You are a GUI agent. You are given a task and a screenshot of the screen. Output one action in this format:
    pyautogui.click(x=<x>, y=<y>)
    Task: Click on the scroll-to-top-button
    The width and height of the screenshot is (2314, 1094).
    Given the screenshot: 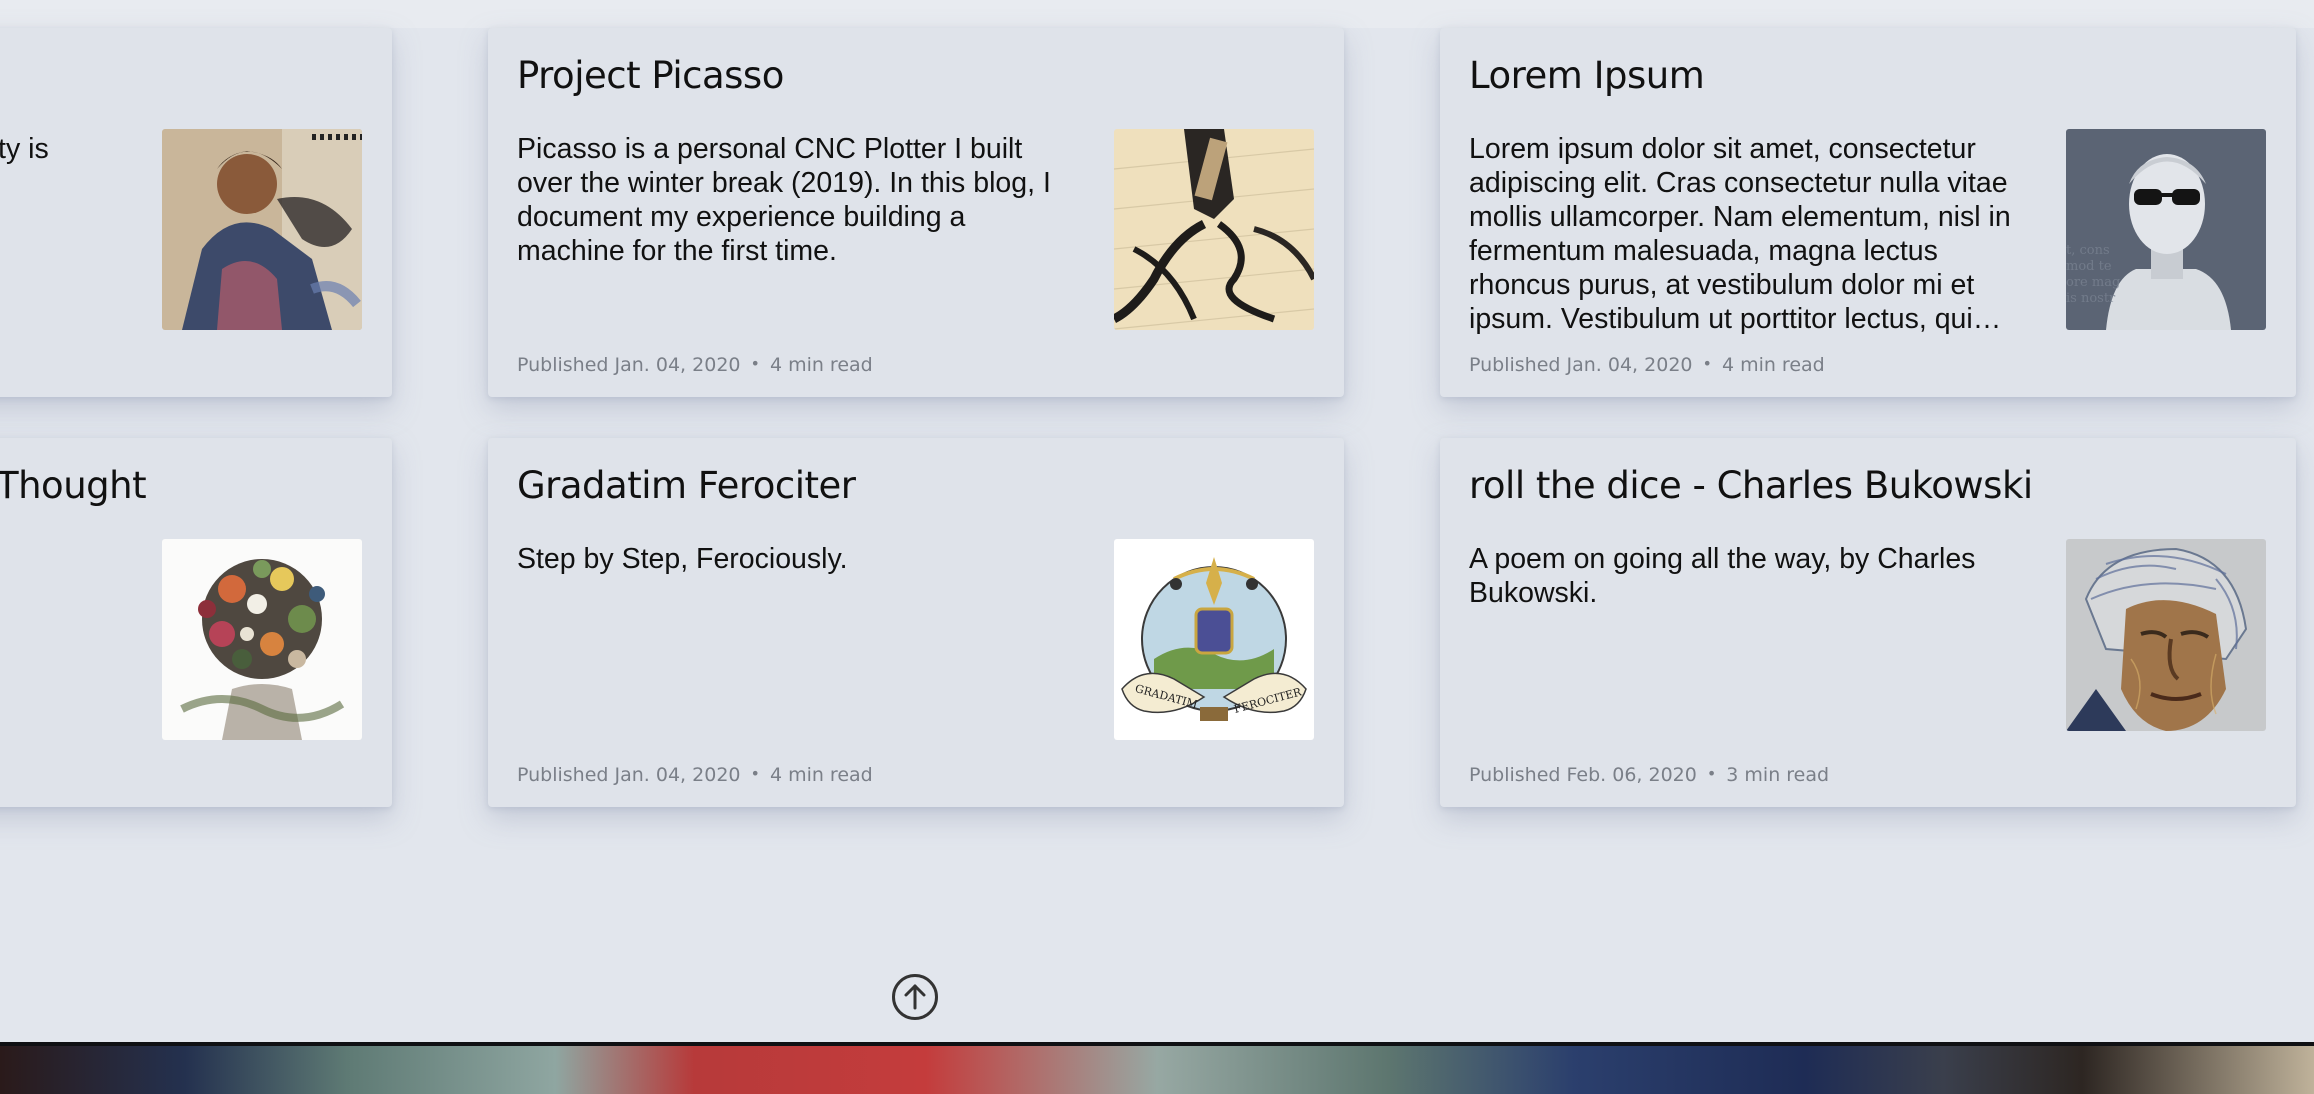 What is the action you would take?
    pyautogui.click(x=915, y=997)
    